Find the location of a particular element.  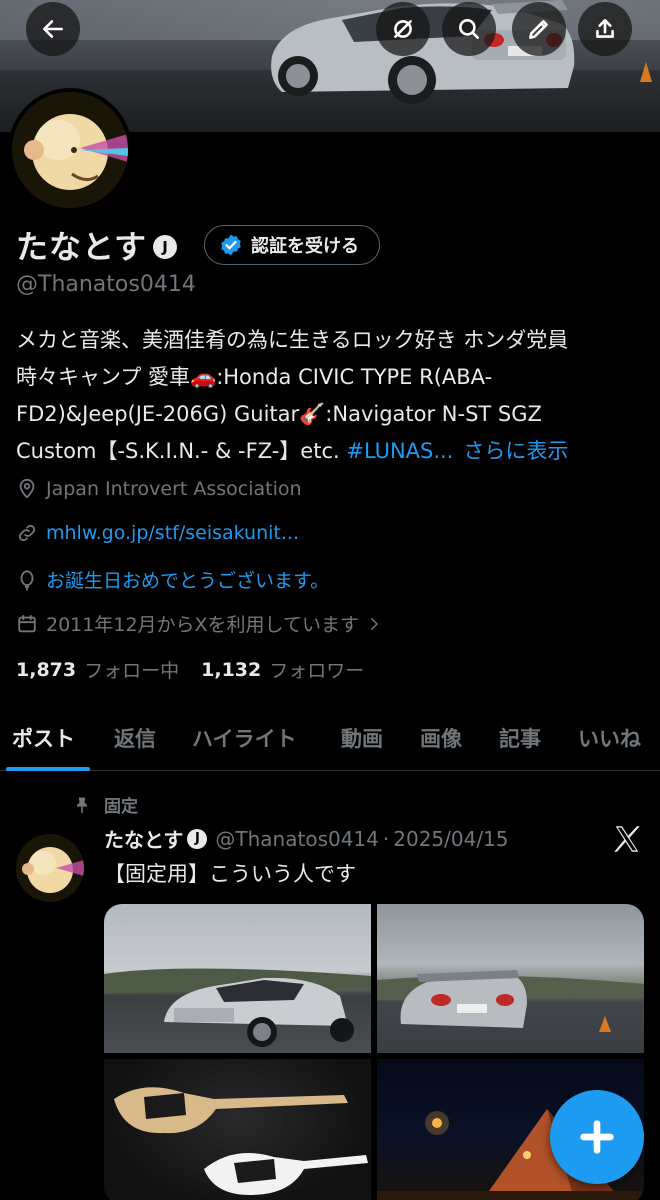

traffic-cone is located at coordinates (646, 72).